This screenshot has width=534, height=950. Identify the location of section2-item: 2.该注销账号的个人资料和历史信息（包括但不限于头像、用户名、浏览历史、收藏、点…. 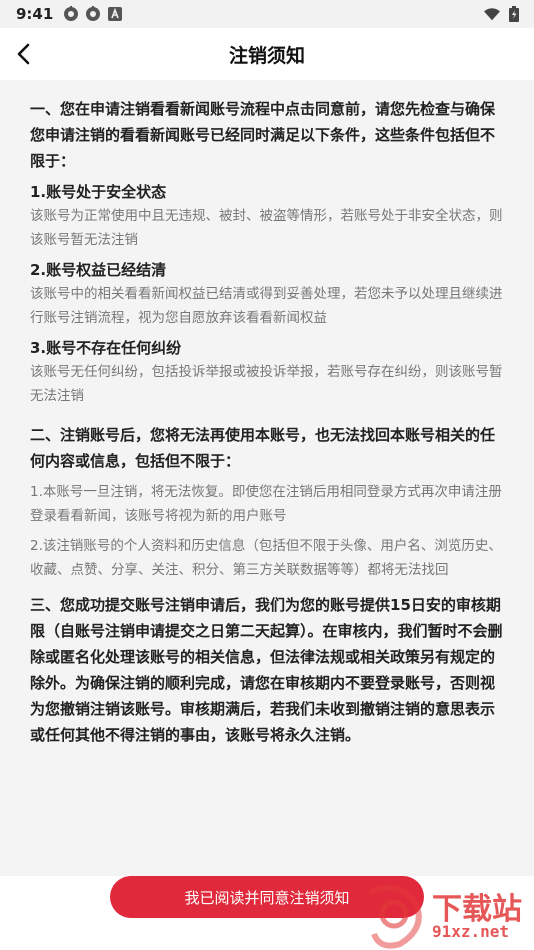
(266, 558).